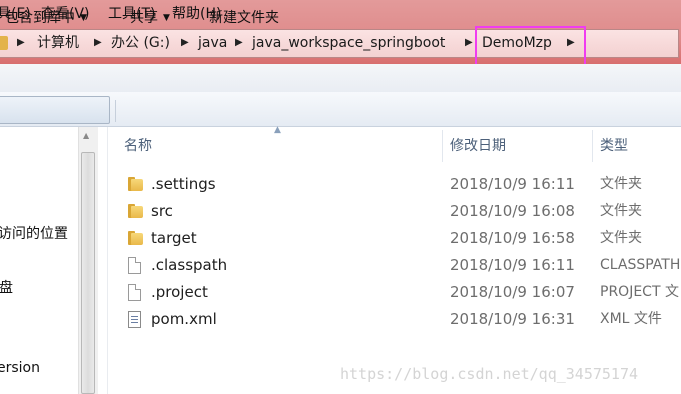  Describe the element at coordinates (162, 211) in the screenshot. I see `file-name: src` at that location.